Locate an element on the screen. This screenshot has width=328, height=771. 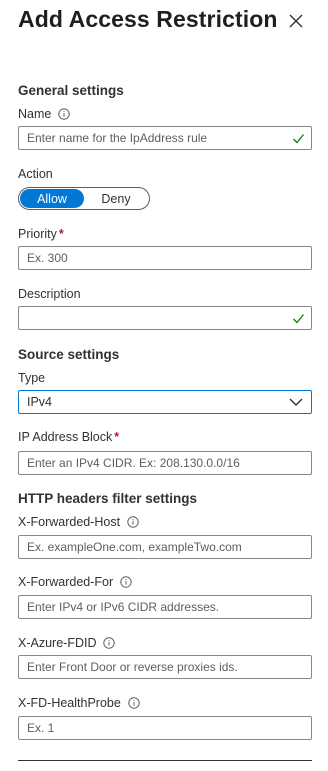
fd-healthprobe-field is located at coordinates (165, 728).